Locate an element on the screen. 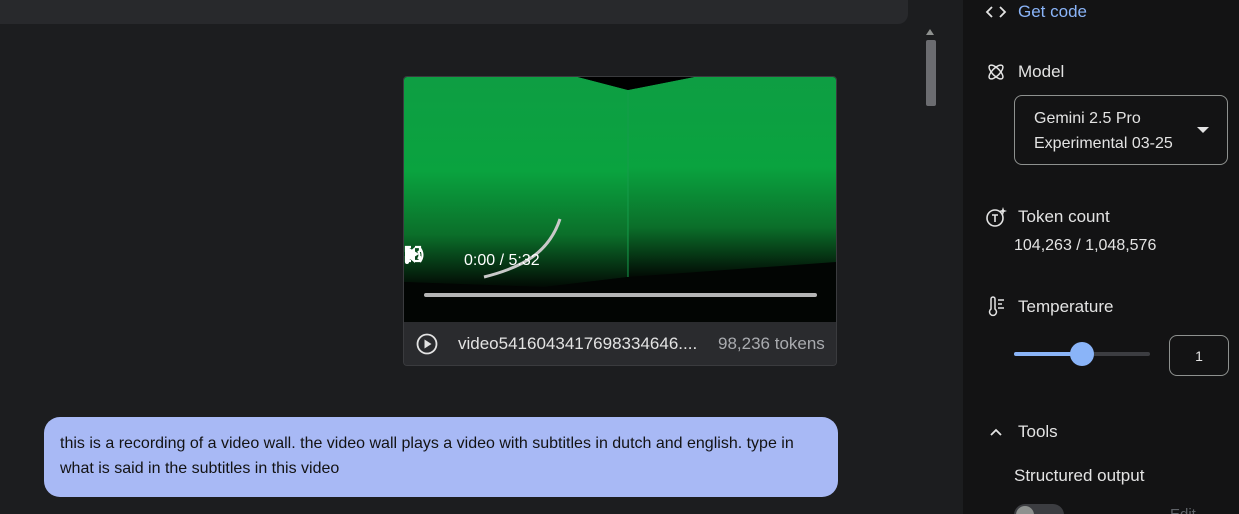  model-select-value: Gemini 2.5 Pro Experimental 03-25 is located at coordinates (1103, 131).